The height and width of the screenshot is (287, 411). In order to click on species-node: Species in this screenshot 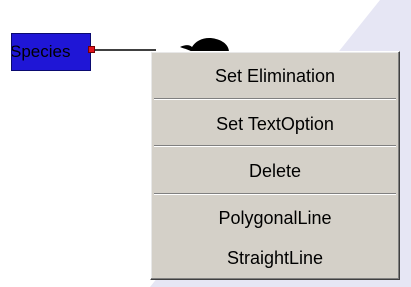, I will do `click(51, 52)`.